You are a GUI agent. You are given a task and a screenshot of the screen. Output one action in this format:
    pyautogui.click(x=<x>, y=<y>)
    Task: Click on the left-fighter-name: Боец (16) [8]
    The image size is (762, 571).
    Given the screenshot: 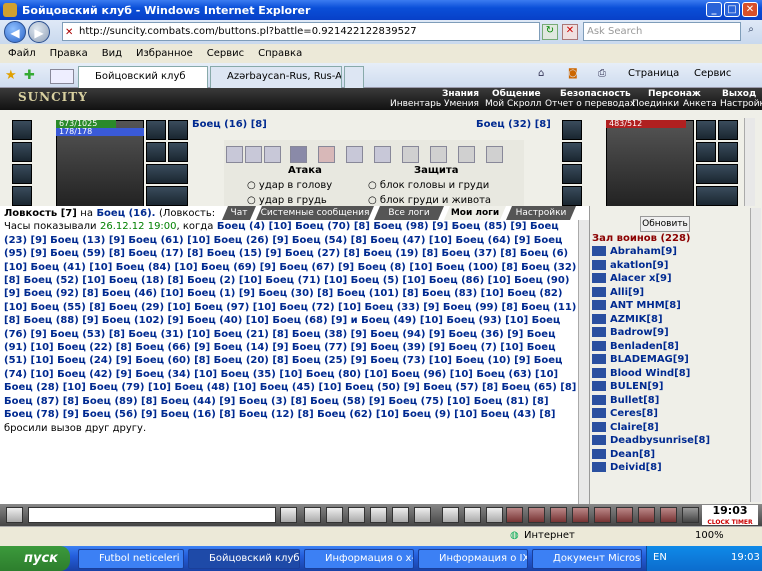 What is the action you would take?
    pyautogui.click(x=229, y=124)
    